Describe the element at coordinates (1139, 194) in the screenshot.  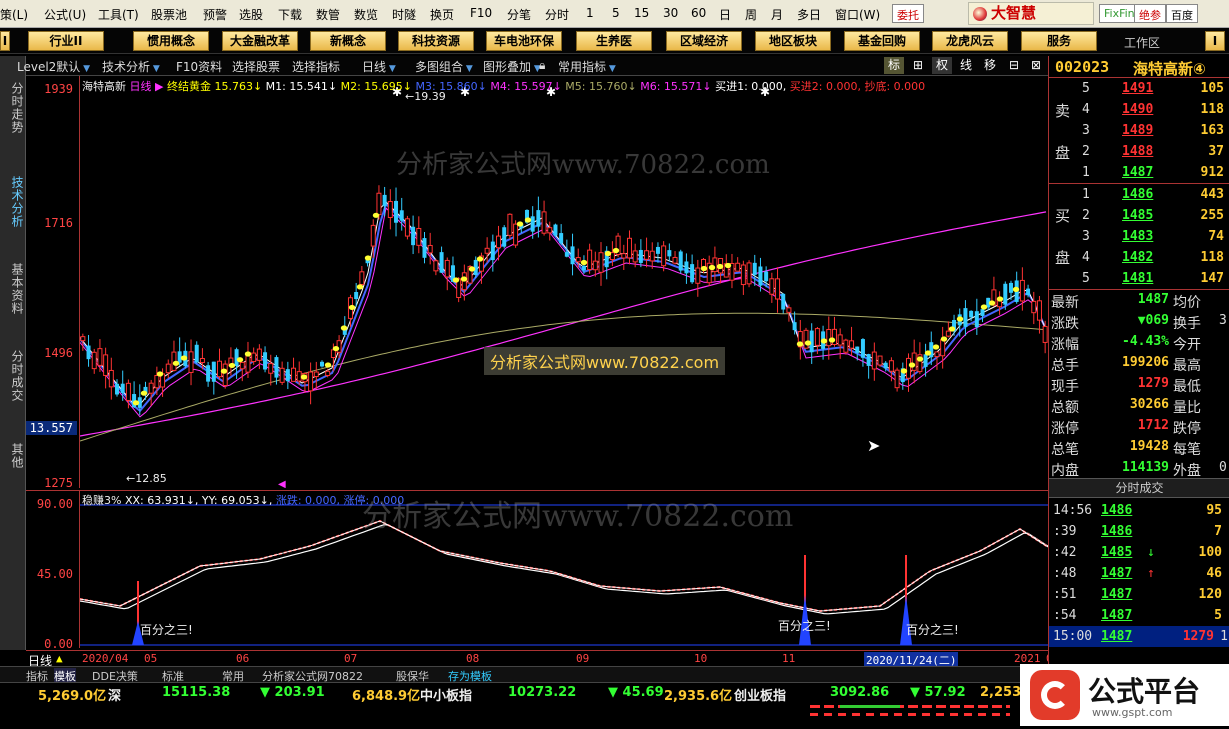
I see `buy-row-1: 1 1486 443` at that location.